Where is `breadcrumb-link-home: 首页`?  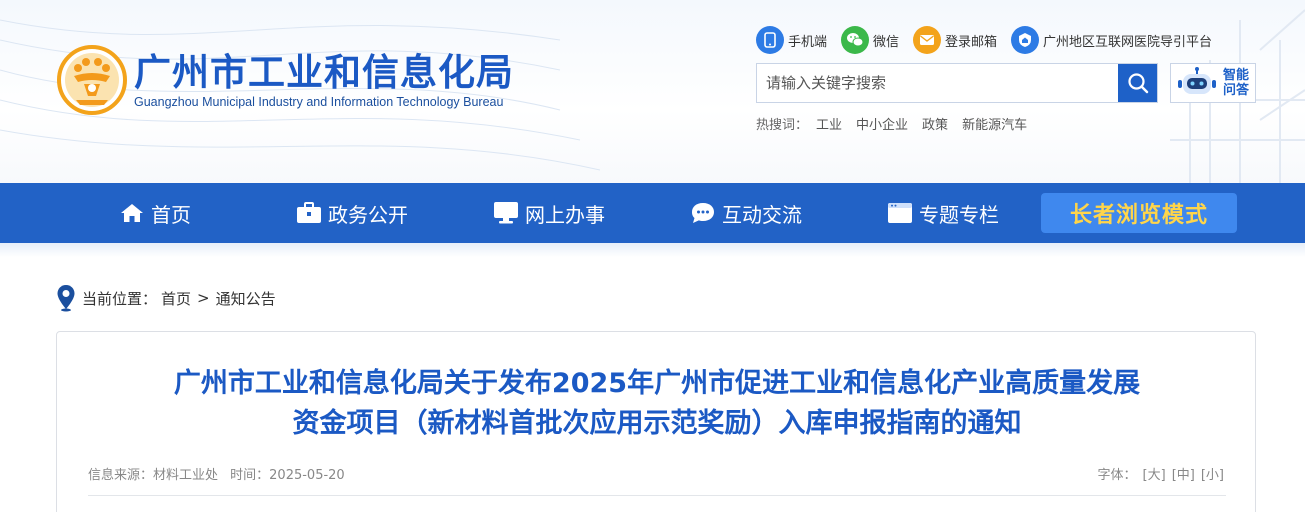 breadcrumb-link-home: 首页 is located at coordinates (176, 298).